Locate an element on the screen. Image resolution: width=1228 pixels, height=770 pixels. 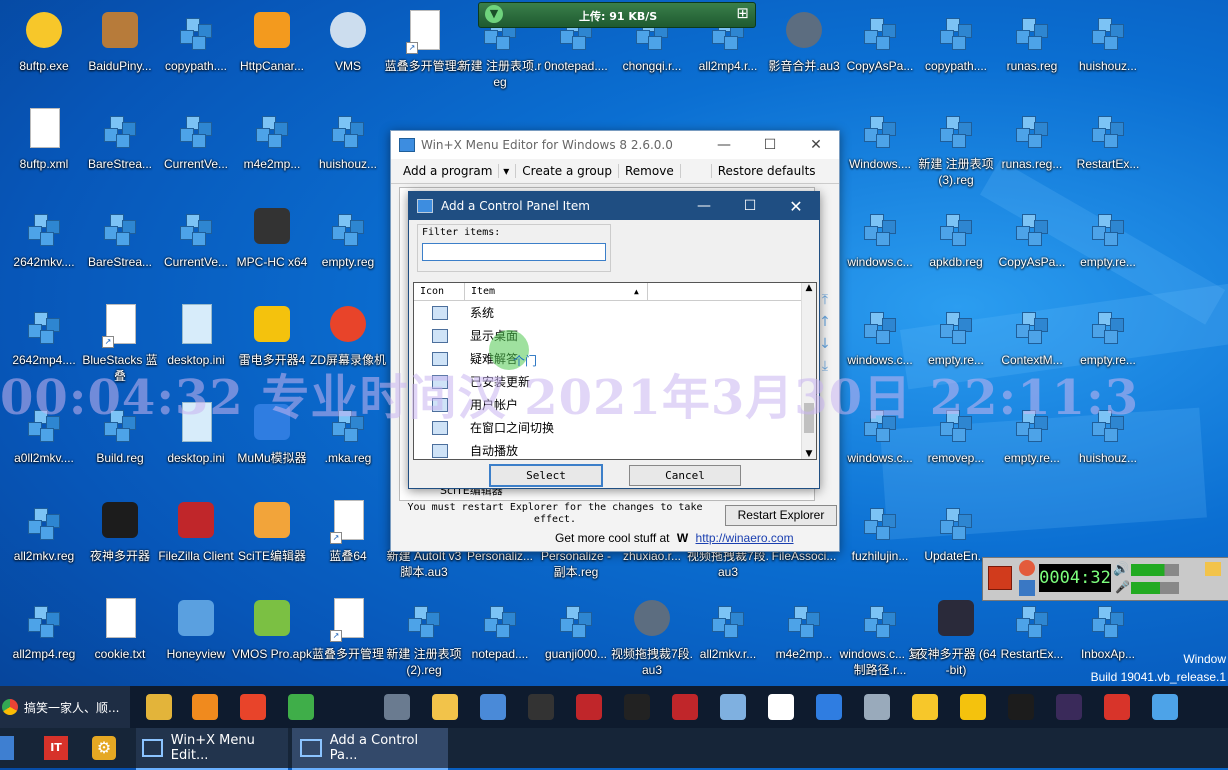
monitor-icon is located at coordinates (733, 707).